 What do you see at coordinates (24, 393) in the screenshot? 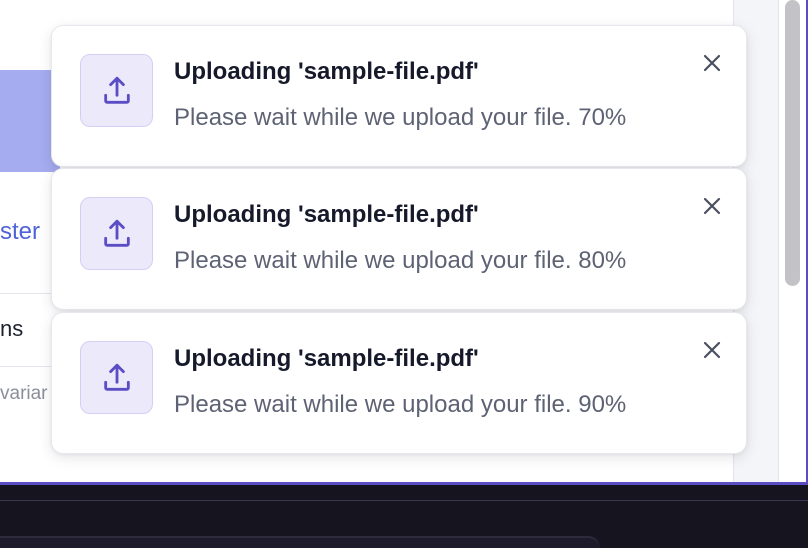
I see `section-subtext: variar` at bounding box center [24, 393].